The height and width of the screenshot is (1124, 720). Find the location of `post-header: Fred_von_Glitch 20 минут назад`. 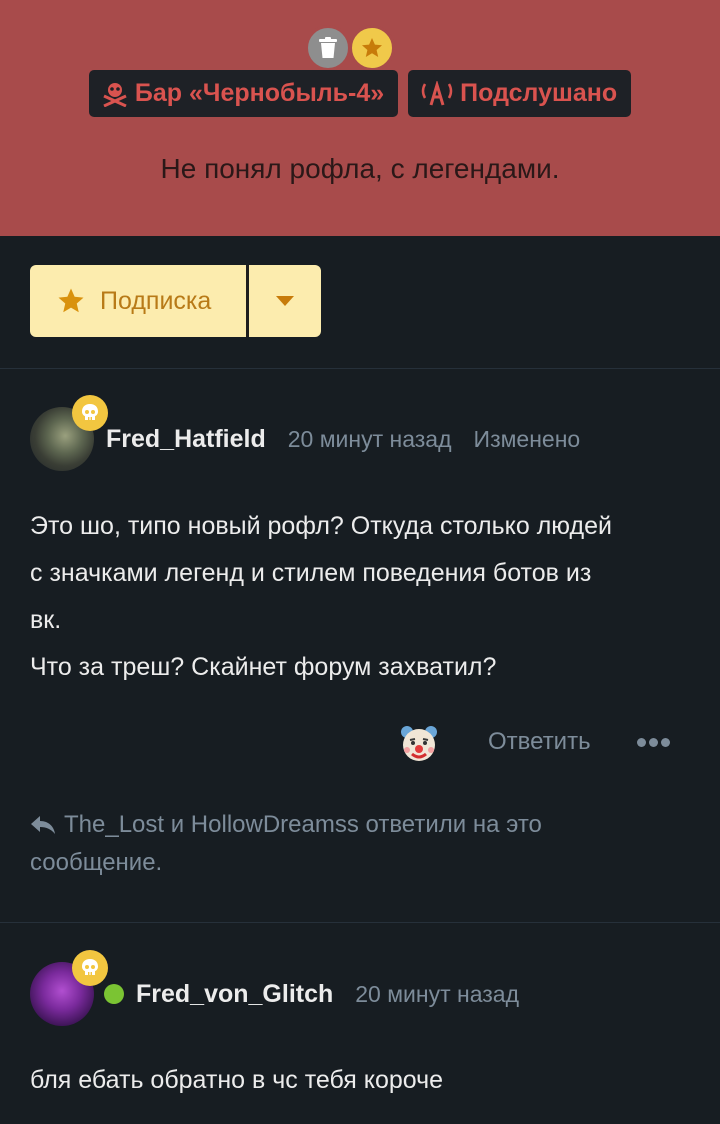

post-header: Fred_von_Glitch 20 минут назад is located at coordinates (274, 989).